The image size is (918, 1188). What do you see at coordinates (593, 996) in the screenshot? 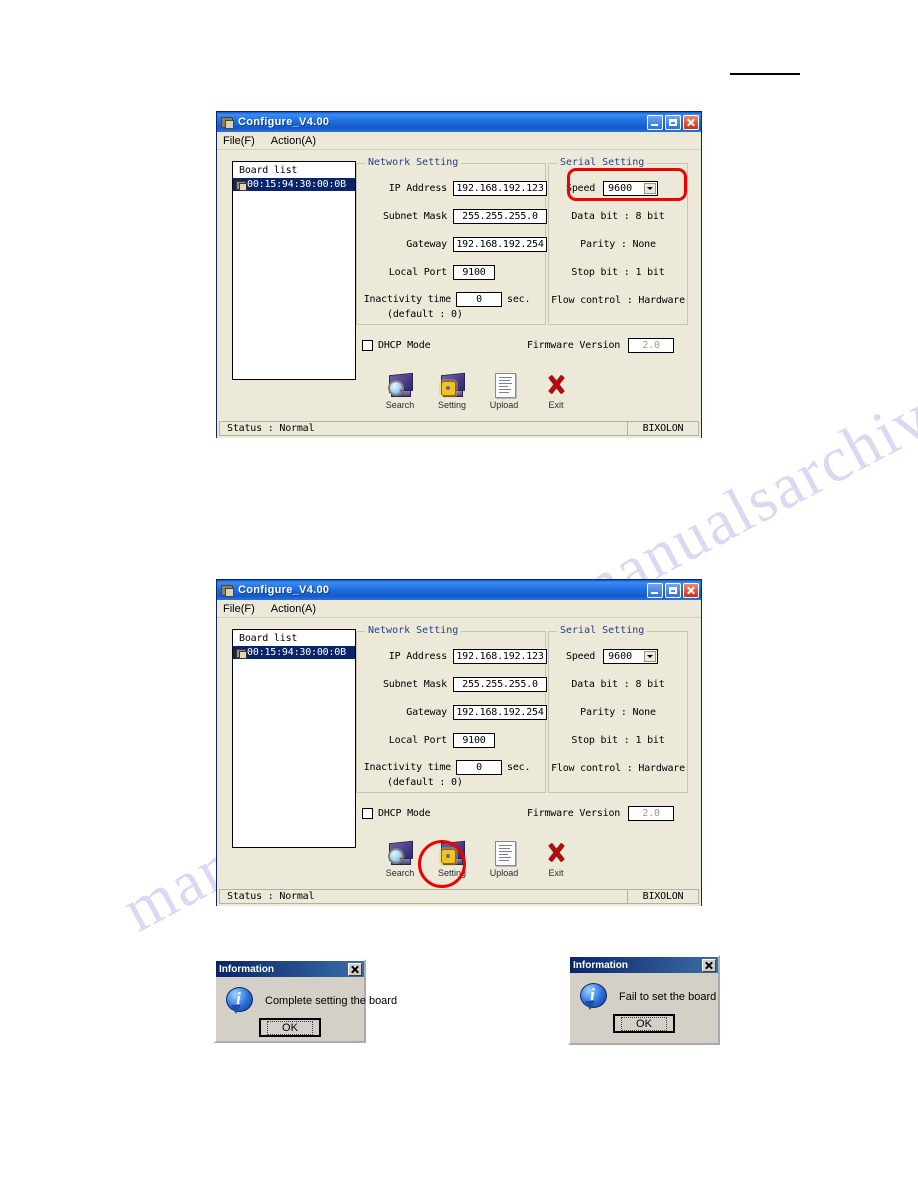
I see `info-icon: i` at bounding box center [593, 996].